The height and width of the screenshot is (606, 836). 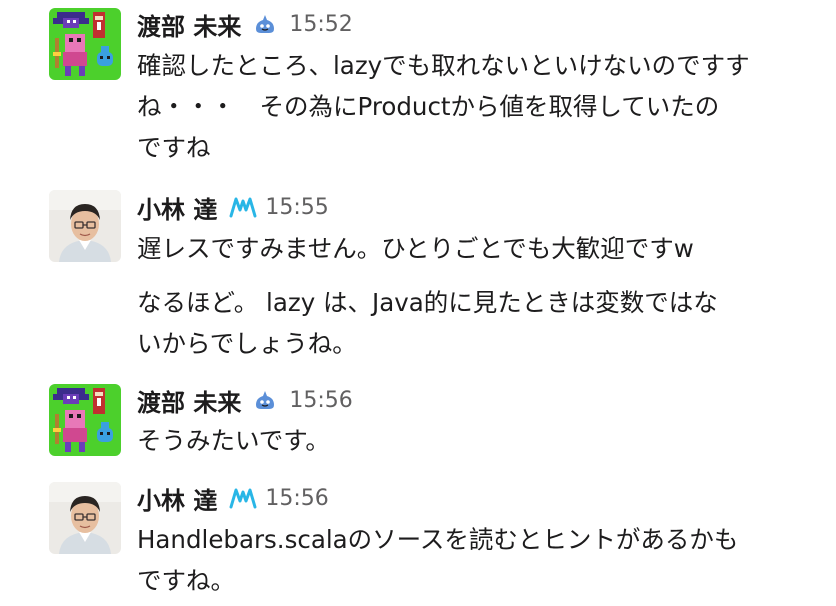 What do you see at coordinates (296, 207) in the screenshot?
I see `timestamp: 15:55` at bounding box center [296, 207].